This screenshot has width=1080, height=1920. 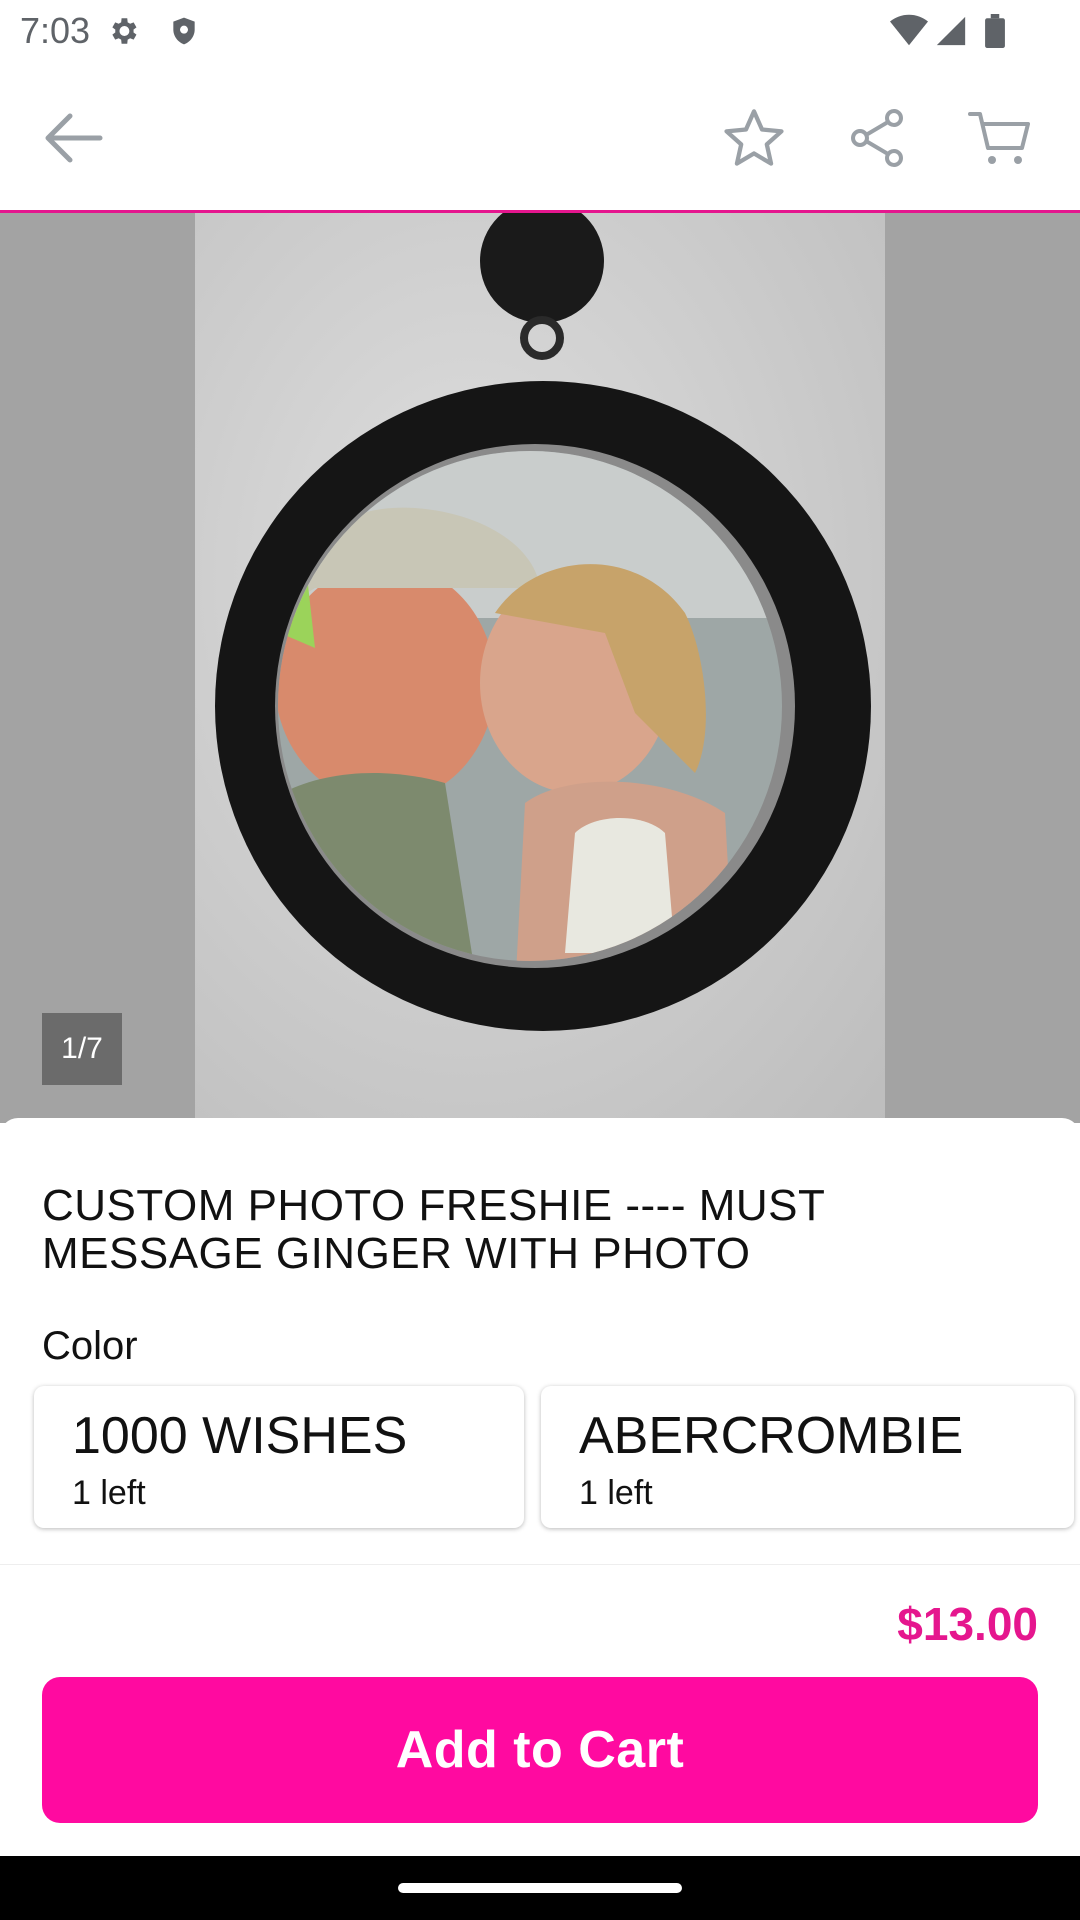 I want to click on star-icon, so click(x=754, y=140).